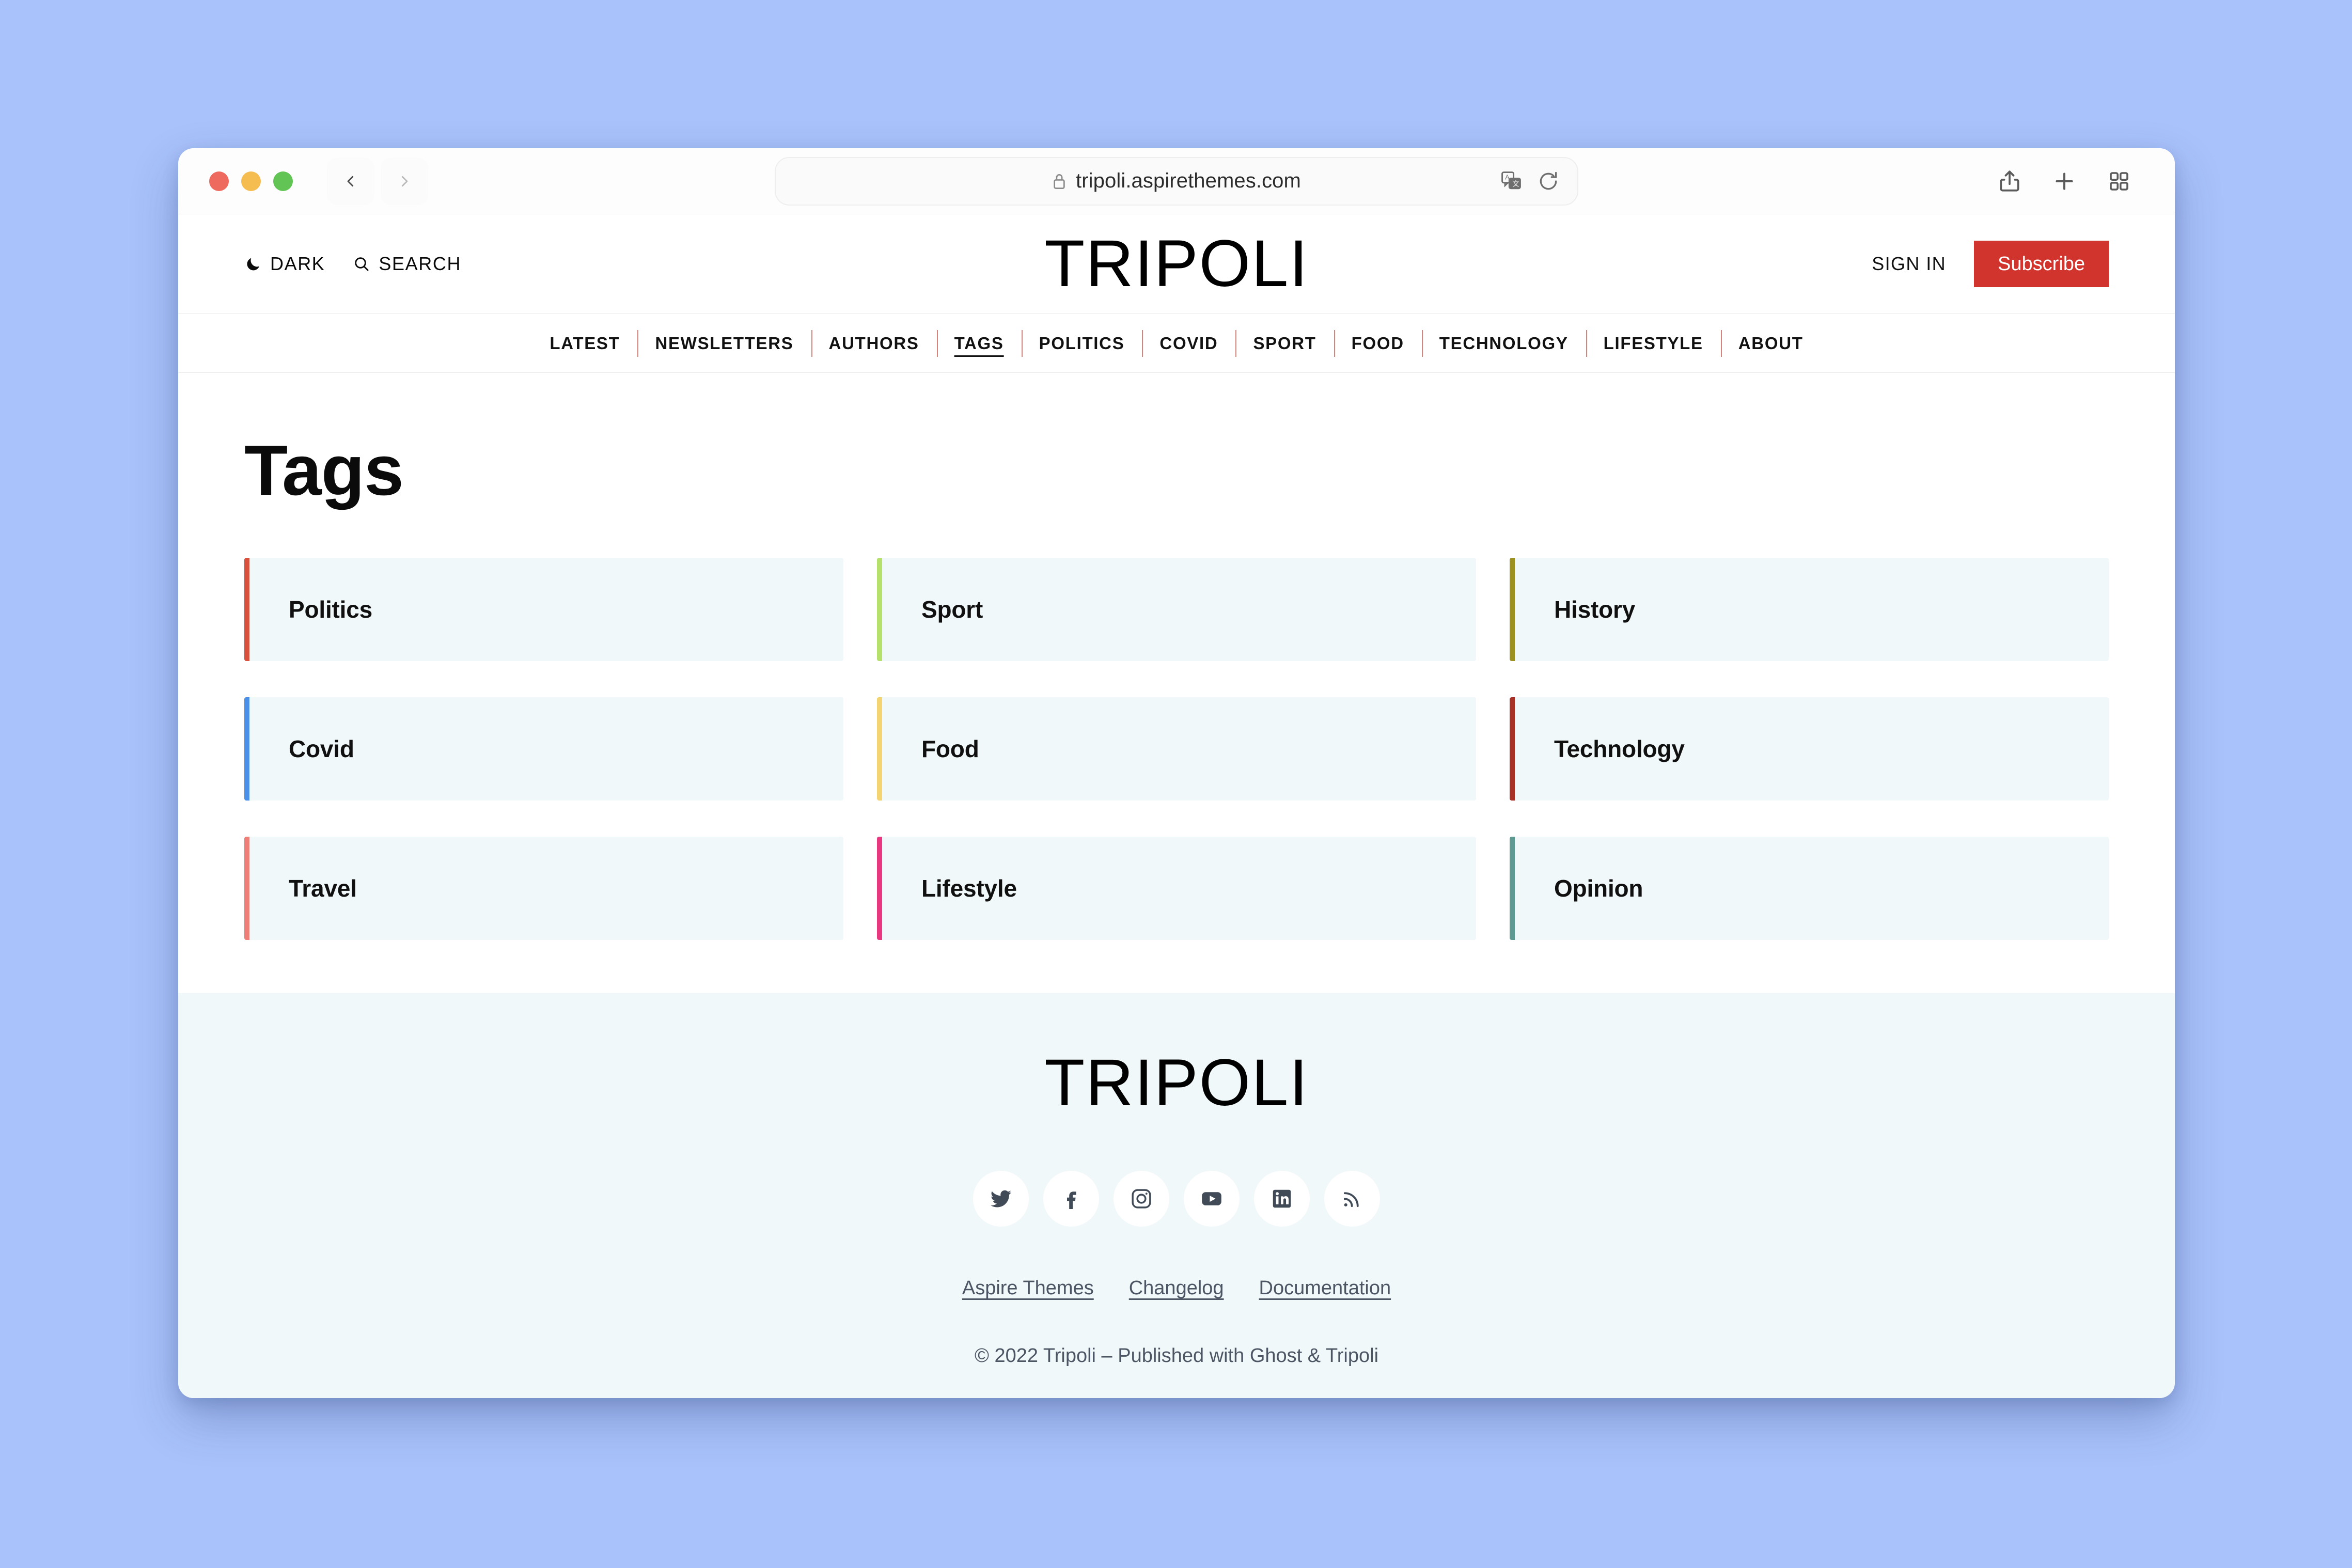 The width and height of the screenshot is (2352, 1568). I want to click on nav-item-covid: COVID, so click(1189, 344).